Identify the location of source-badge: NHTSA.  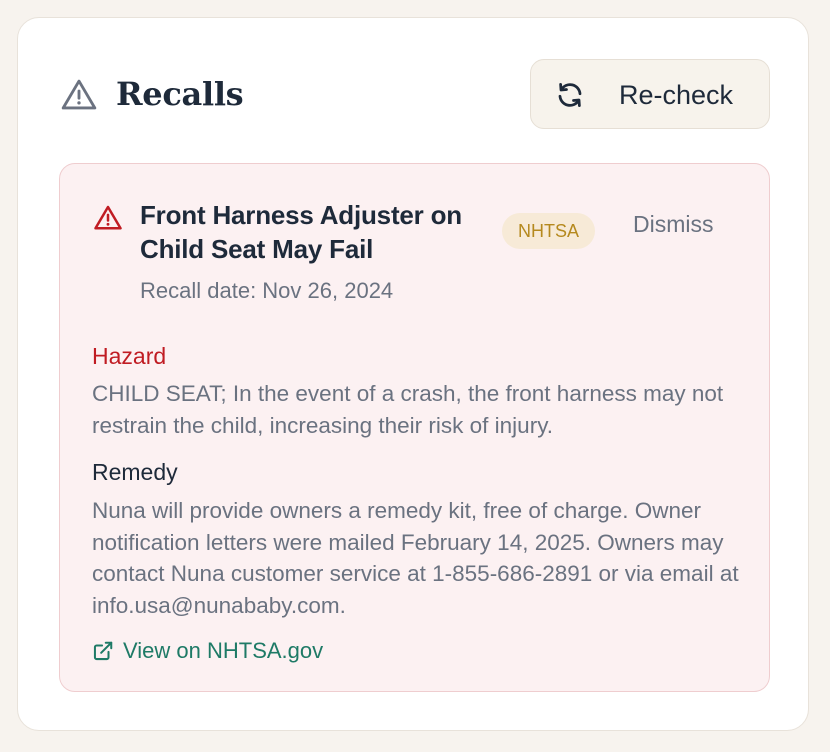
(549, 231).